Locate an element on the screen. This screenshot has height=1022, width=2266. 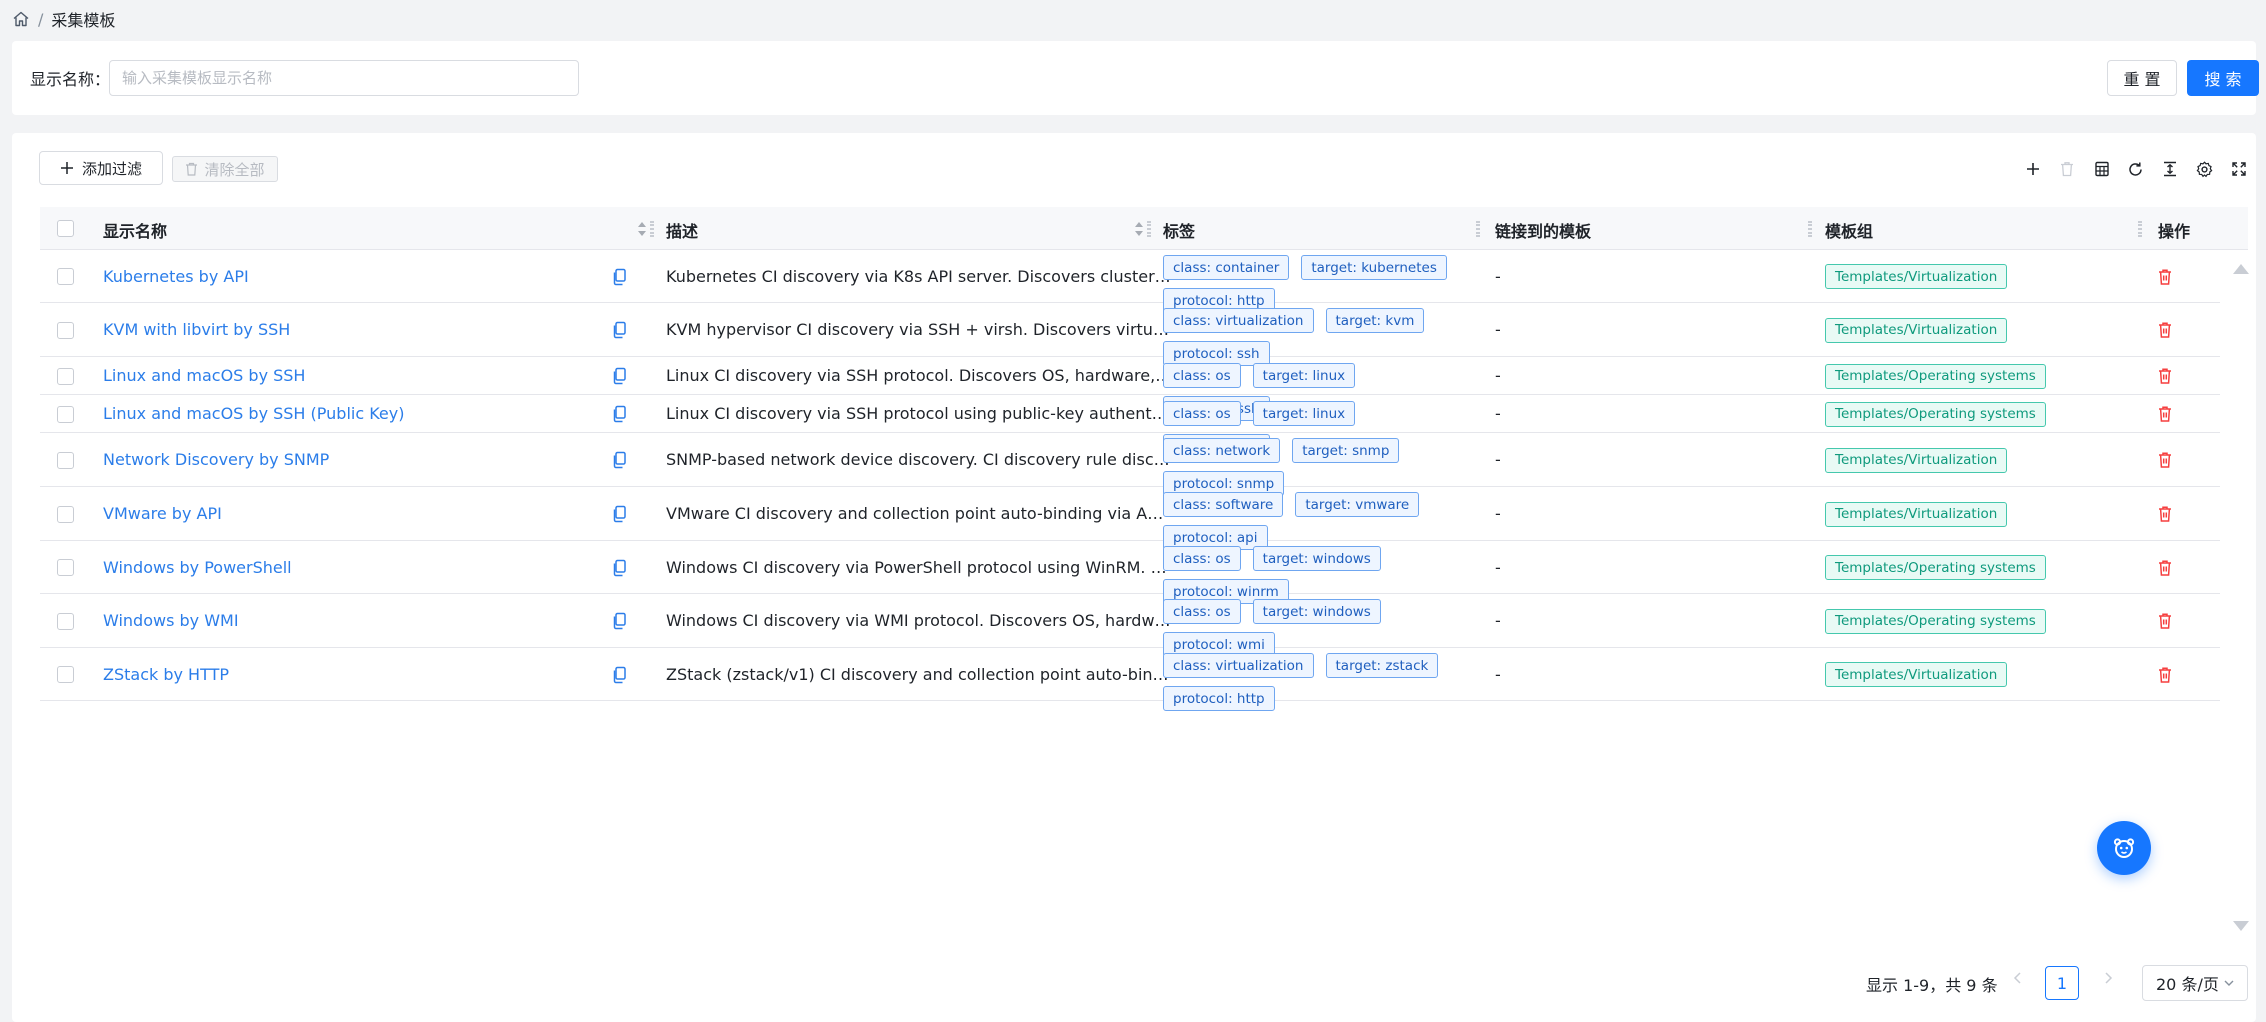
tag-badge: target: snmp is located at coordinates (1346, 450).